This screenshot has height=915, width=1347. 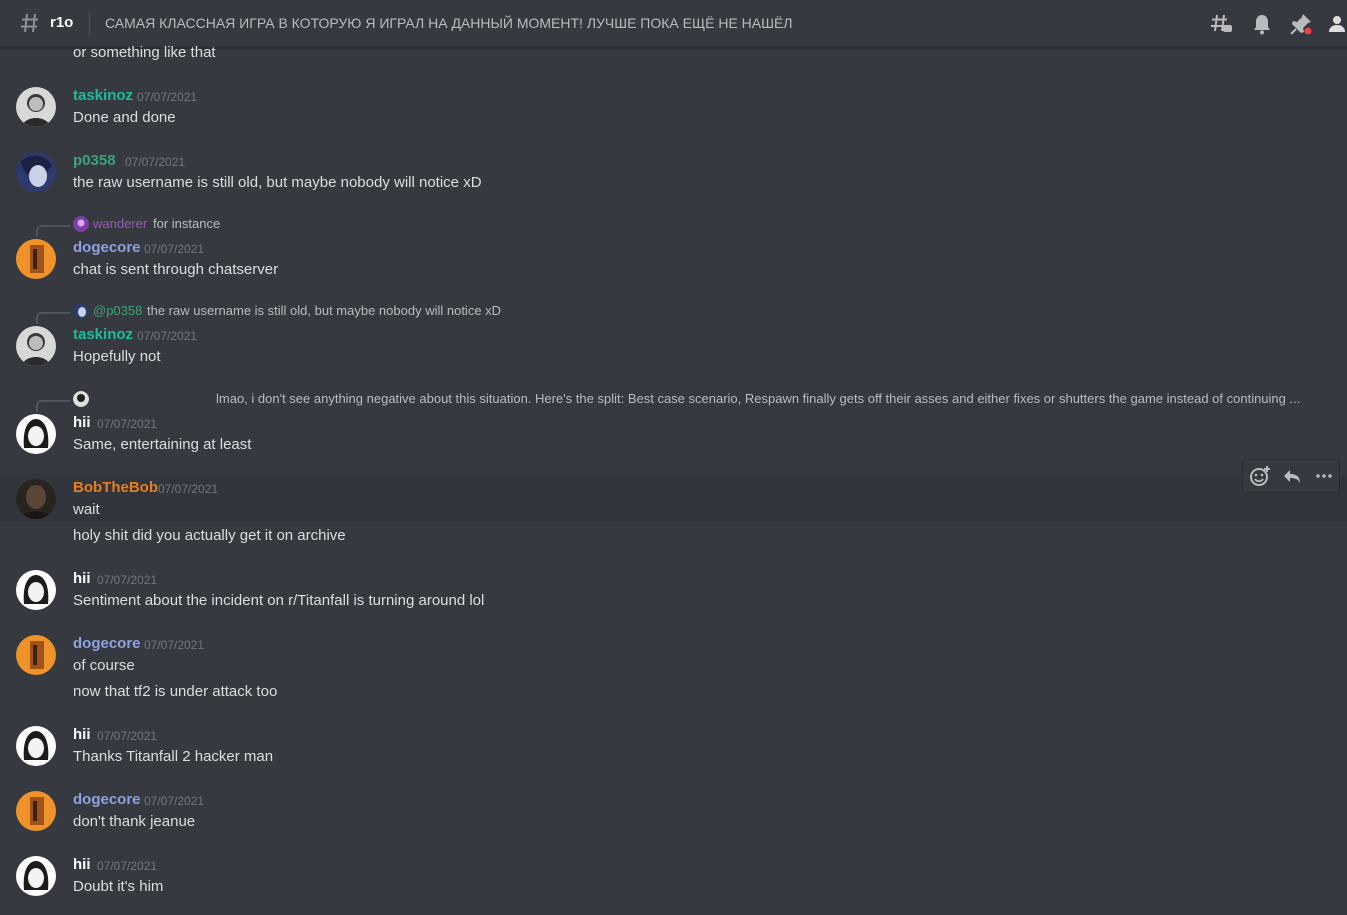 I want to click on add-reaction-icon, so click(x=1260, y=476).